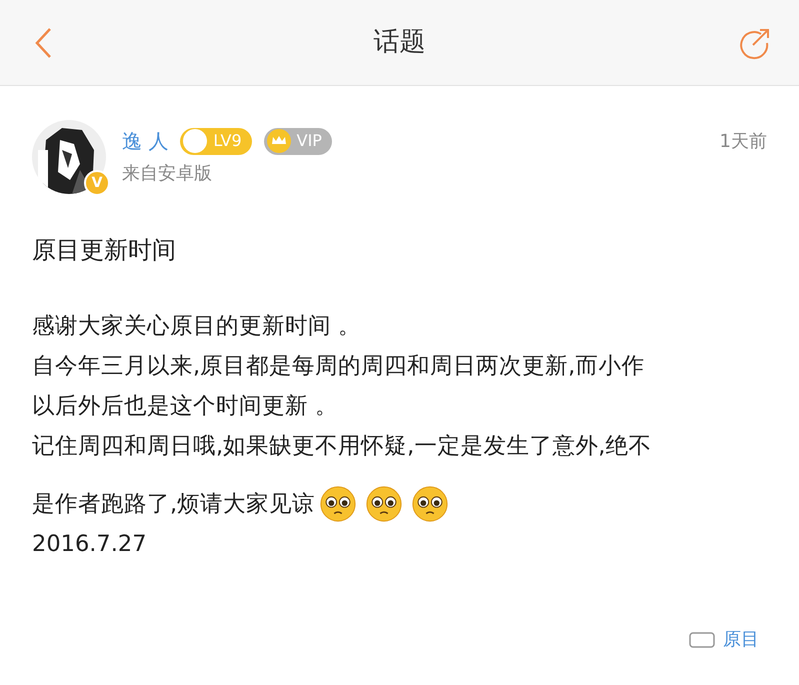 The width and height of the screenshot is (799, 685). What do you see at coordinates (167, 174) in the screenshot?
I see `post-source: 来自安卓版` at bounding box center [167, 174].